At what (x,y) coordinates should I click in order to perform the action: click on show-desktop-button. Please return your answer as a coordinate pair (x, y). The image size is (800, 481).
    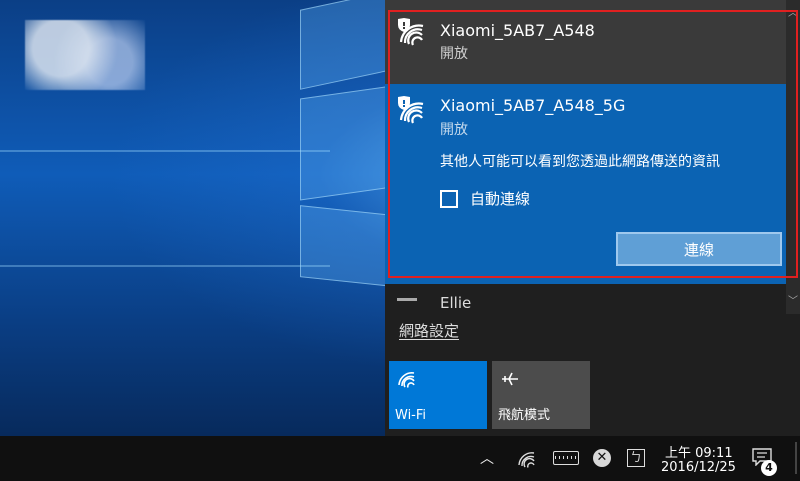
    Looking at the image, I should click on (796, 458).